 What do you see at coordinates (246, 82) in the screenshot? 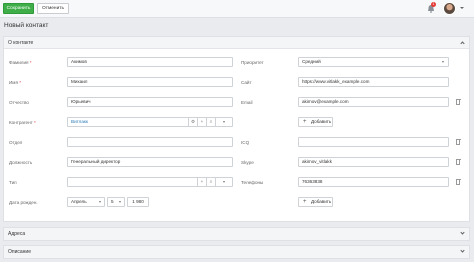
I see `site-label: Сайт` at bounding box center [246, 82].